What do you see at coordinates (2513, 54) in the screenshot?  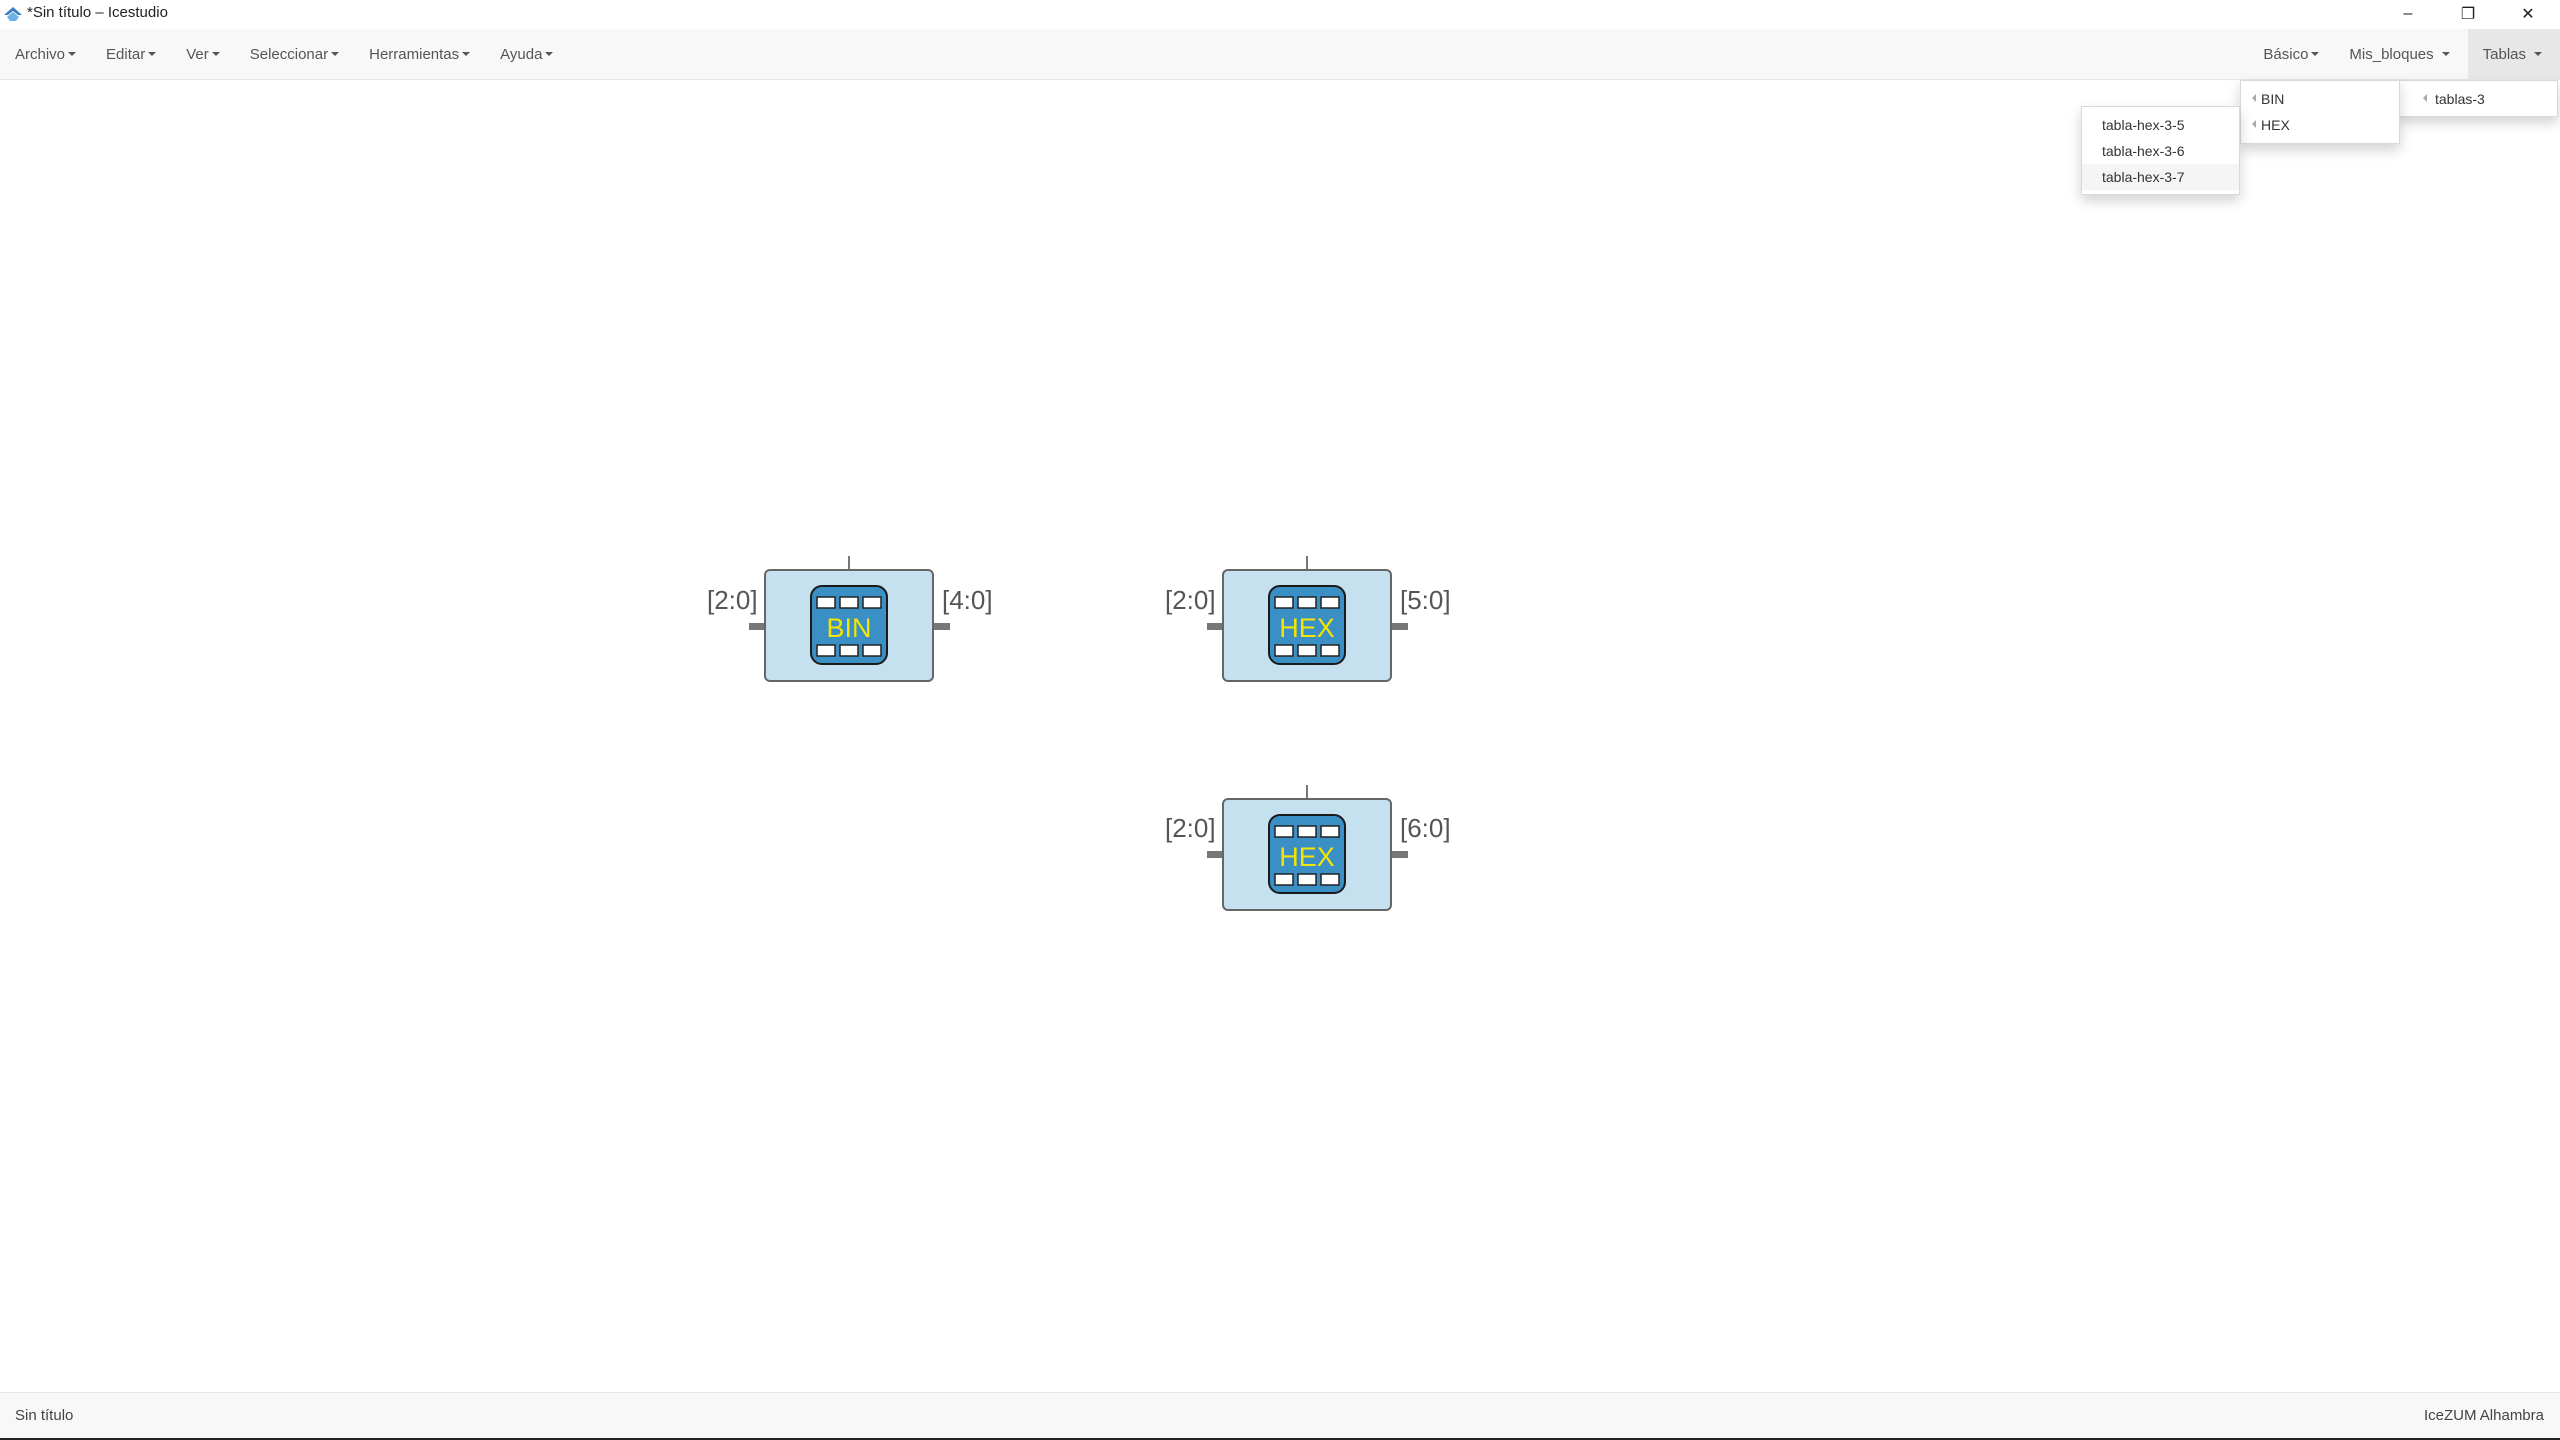 I see `menu-tablas: Tablas` at bounding box center [2513, 54].